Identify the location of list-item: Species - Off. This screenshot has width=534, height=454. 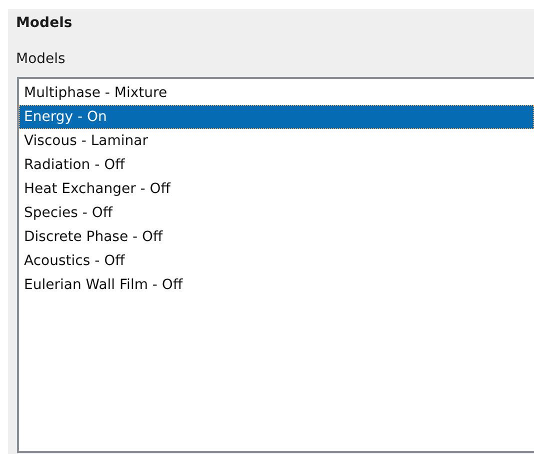
(276, 213).